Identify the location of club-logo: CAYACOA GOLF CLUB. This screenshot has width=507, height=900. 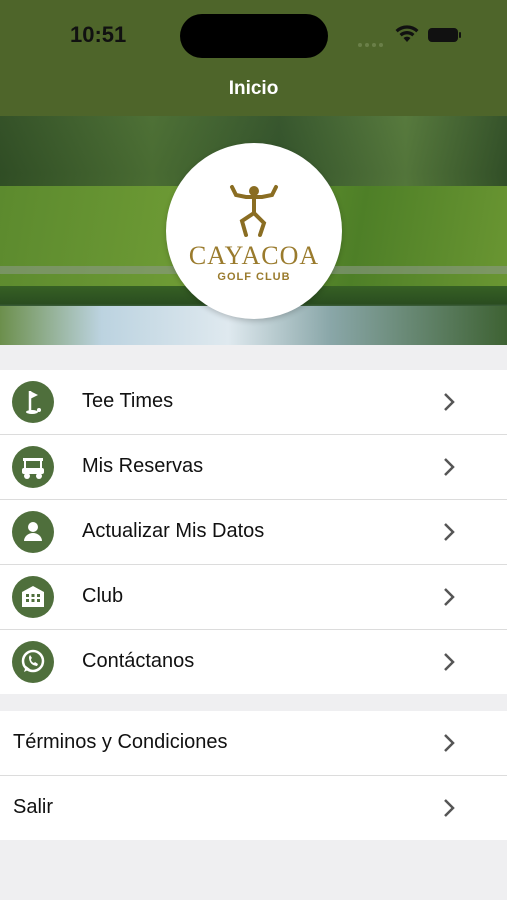
(254, 231).